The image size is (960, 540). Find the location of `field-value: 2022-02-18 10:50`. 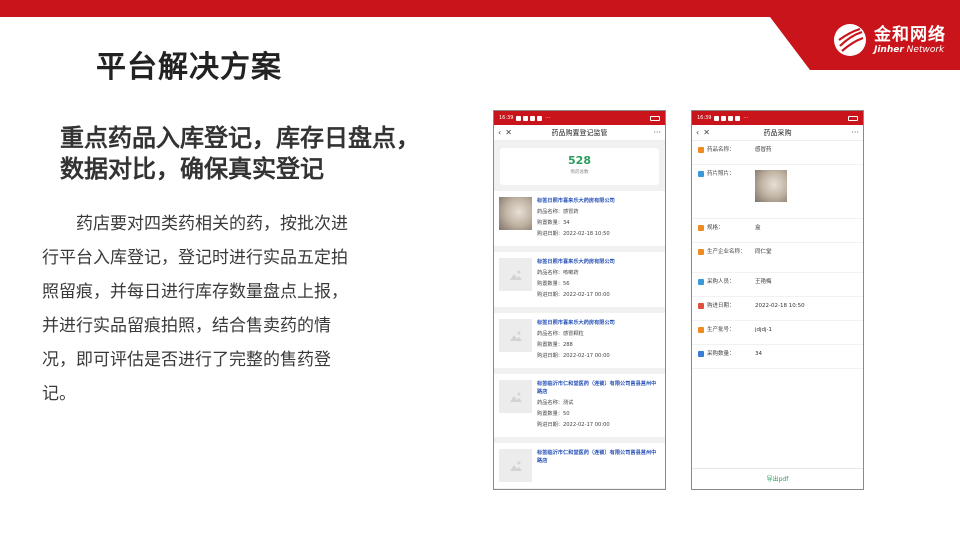

field-value: 2022-02-18 10:50 is located at coordinates (780, 306).